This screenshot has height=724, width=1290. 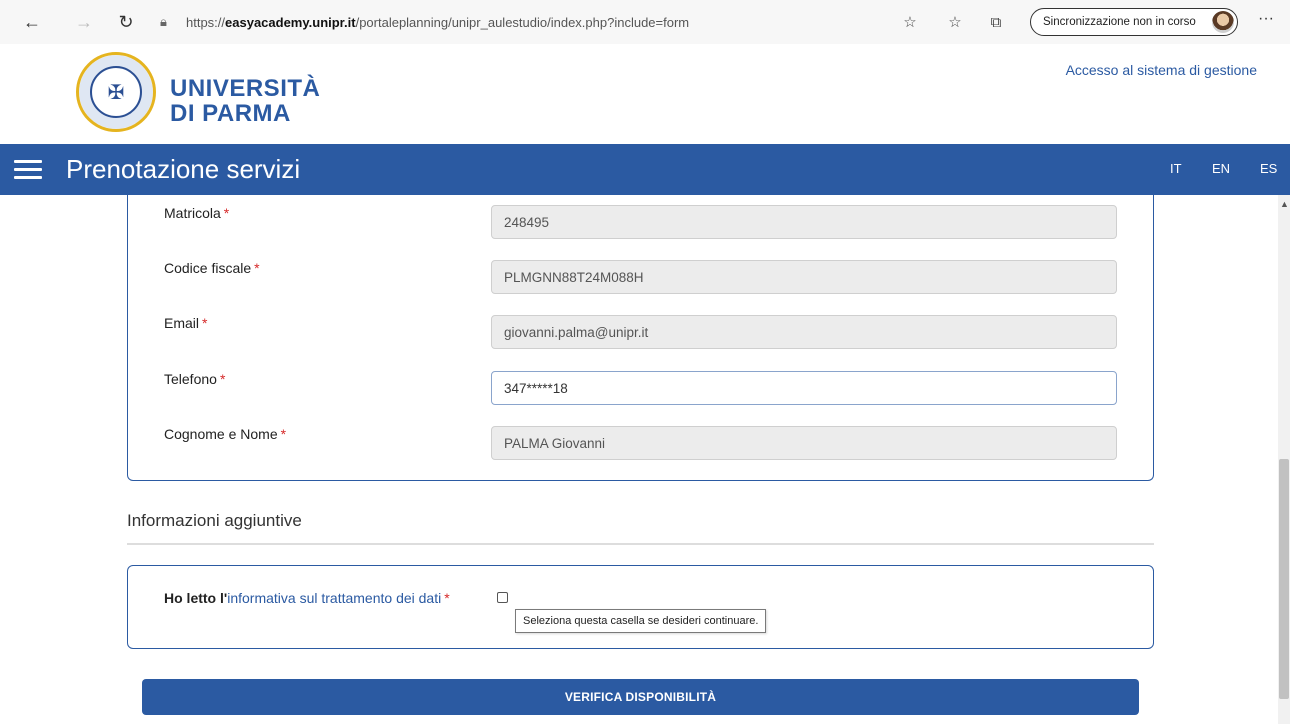 What do you see at coordinates (996, 22) in the screenshot?
I see `collections-icon: ⧉` at bounding box center [996, 22].